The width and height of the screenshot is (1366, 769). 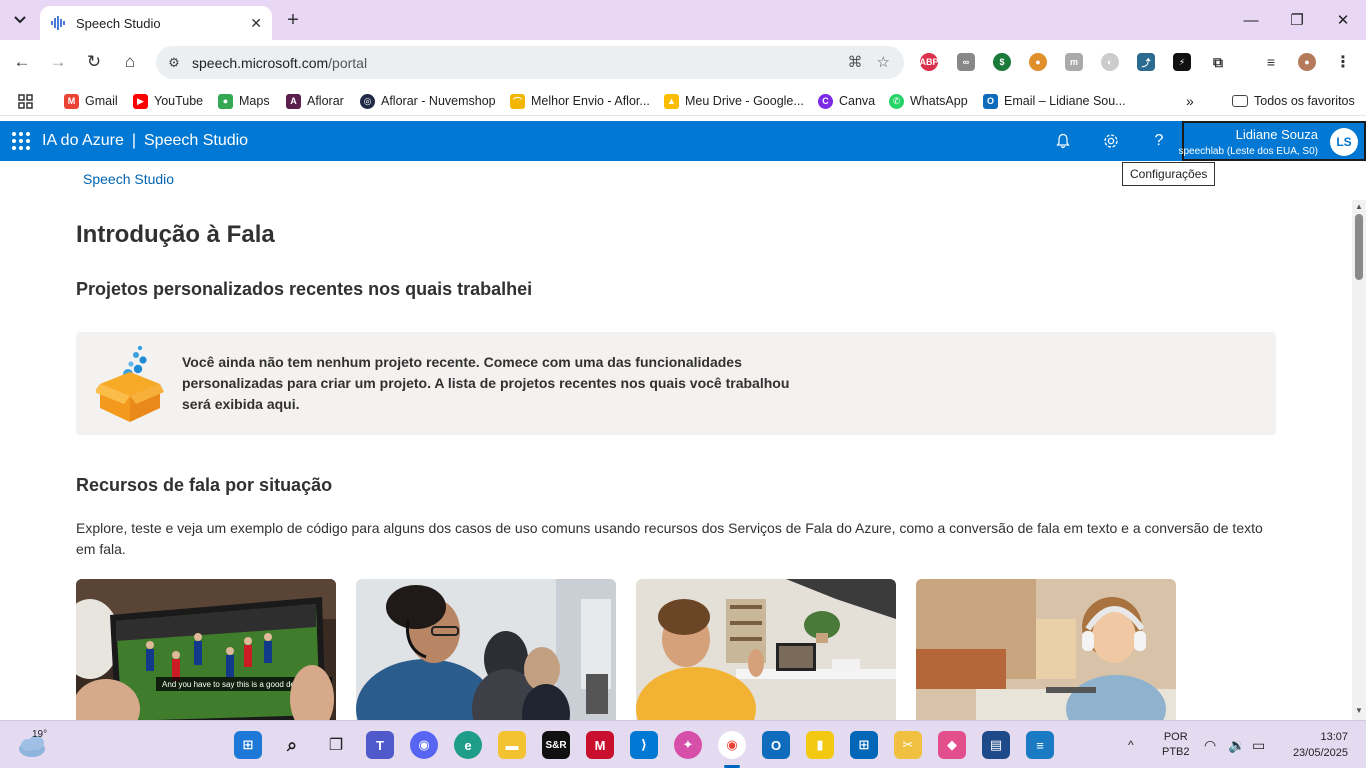 I want to click on site-settings-icon: ⚙, so click(x=174, y=63).